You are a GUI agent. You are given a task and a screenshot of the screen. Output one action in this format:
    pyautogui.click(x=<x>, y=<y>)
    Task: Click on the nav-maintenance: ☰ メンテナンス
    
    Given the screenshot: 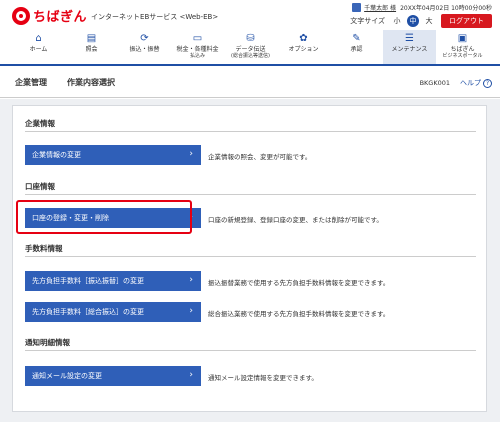 What is the action you would take?
    pyautogui.click(x=409, y=47)
    